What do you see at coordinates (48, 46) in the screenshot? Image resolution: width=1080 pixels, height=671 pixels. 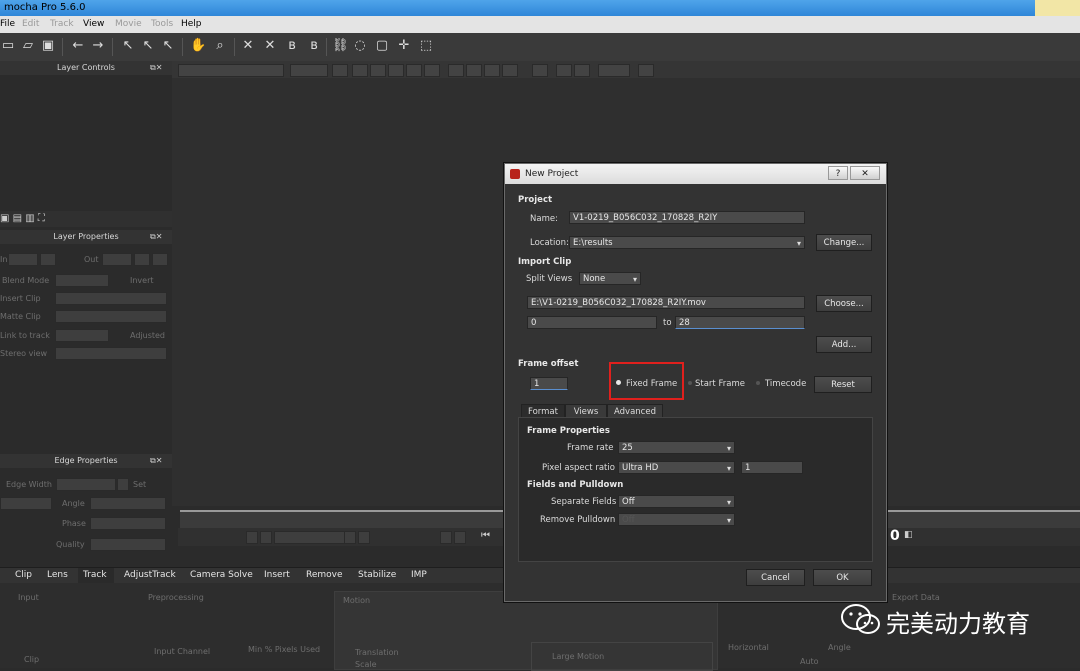 I see `save-icon: ▣` at bounding box center [48, 46].